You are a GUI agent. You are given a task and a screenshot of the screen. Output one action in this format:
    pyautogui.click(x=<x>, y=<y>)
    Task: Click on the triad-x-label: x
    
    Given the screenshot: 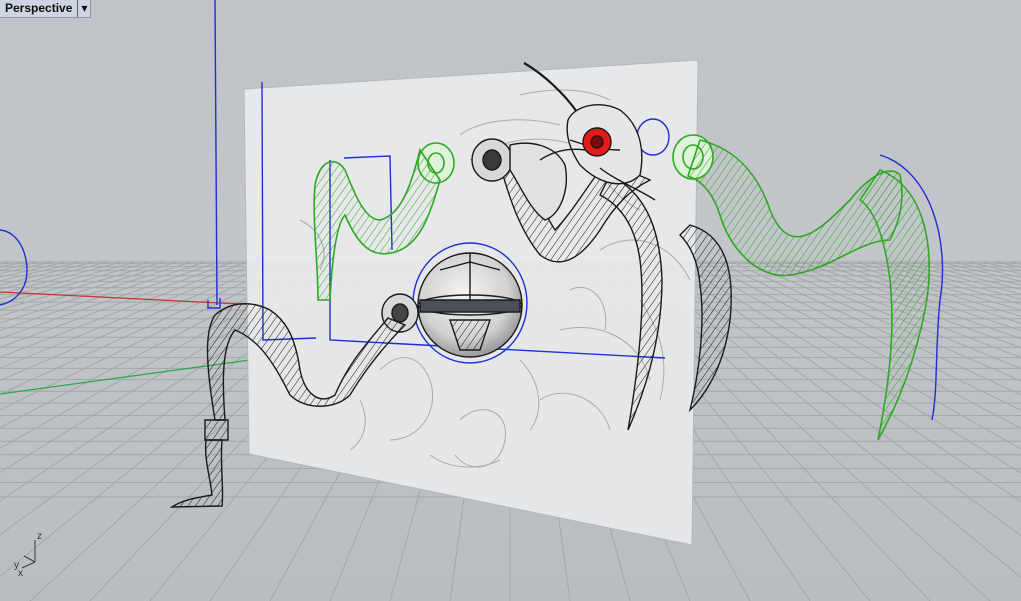 What is the action you would take?
    pyautogui.click(x=20, y=573)
    